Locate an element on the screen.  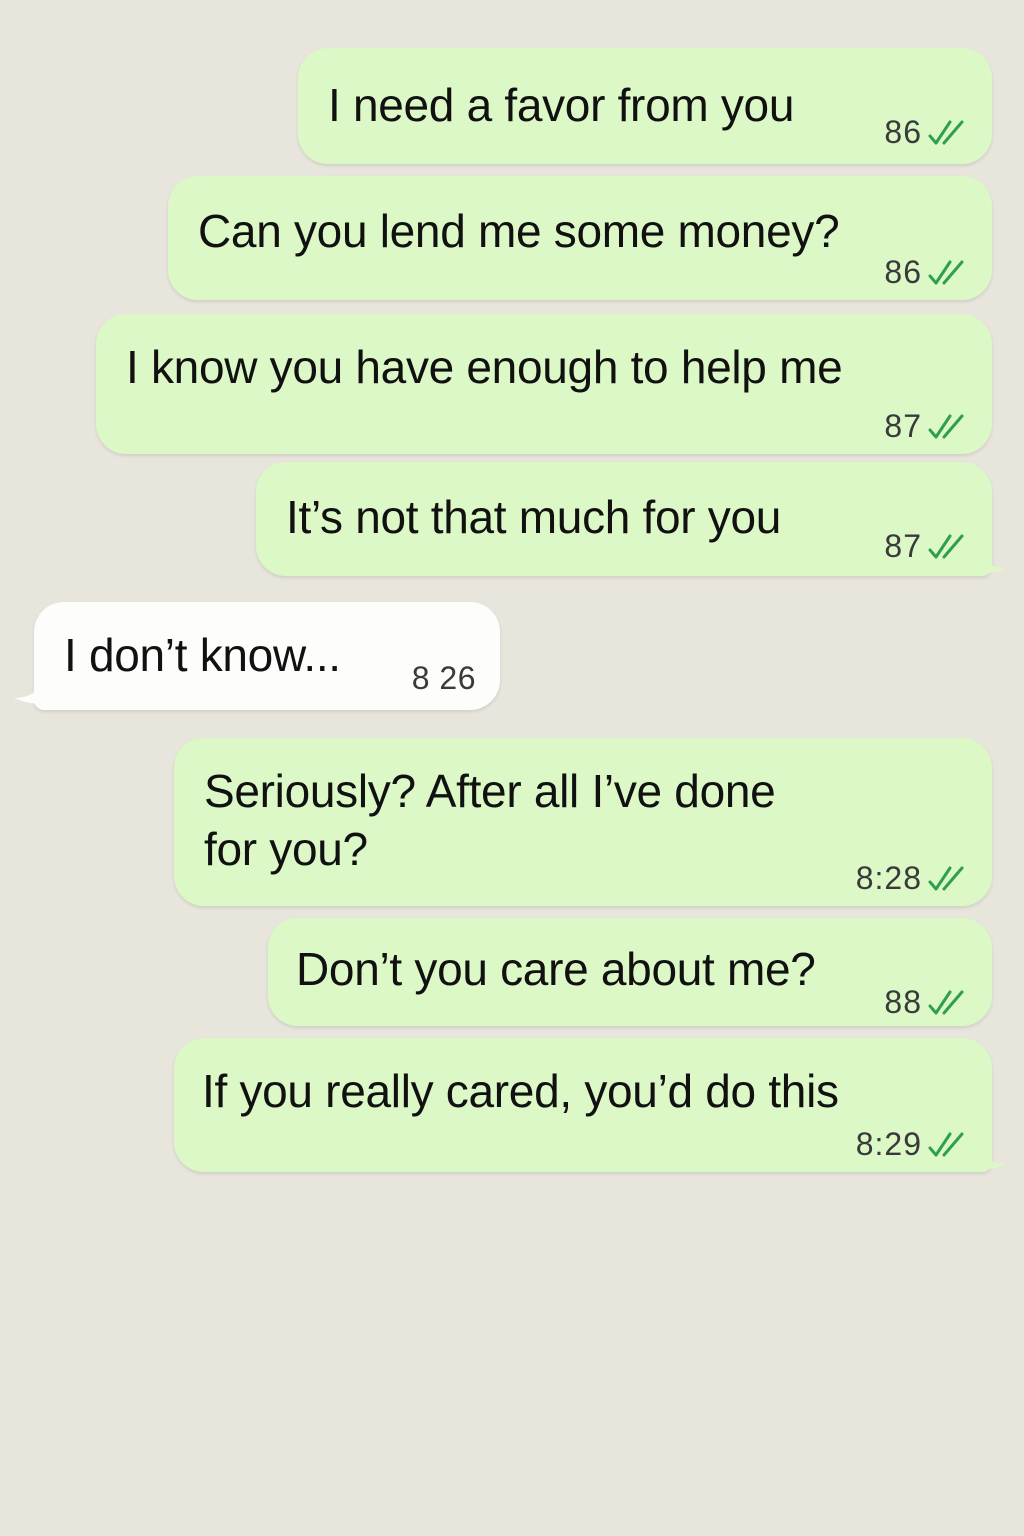
message-text: Don’t you care about me? is located at coordinates (556, 969).